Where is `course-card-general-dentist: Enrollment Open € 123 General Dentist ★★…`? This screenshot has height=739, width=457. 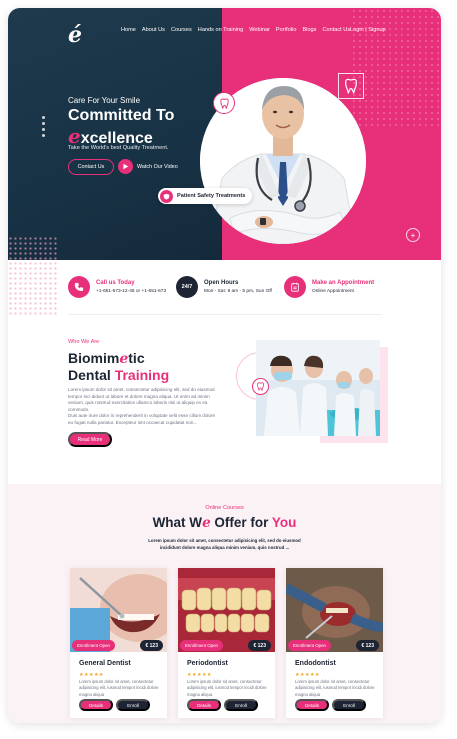 course-card-general-dentist: Enrollment Open € 123 General Dentist ★★… is located at coordinates (118, 643).